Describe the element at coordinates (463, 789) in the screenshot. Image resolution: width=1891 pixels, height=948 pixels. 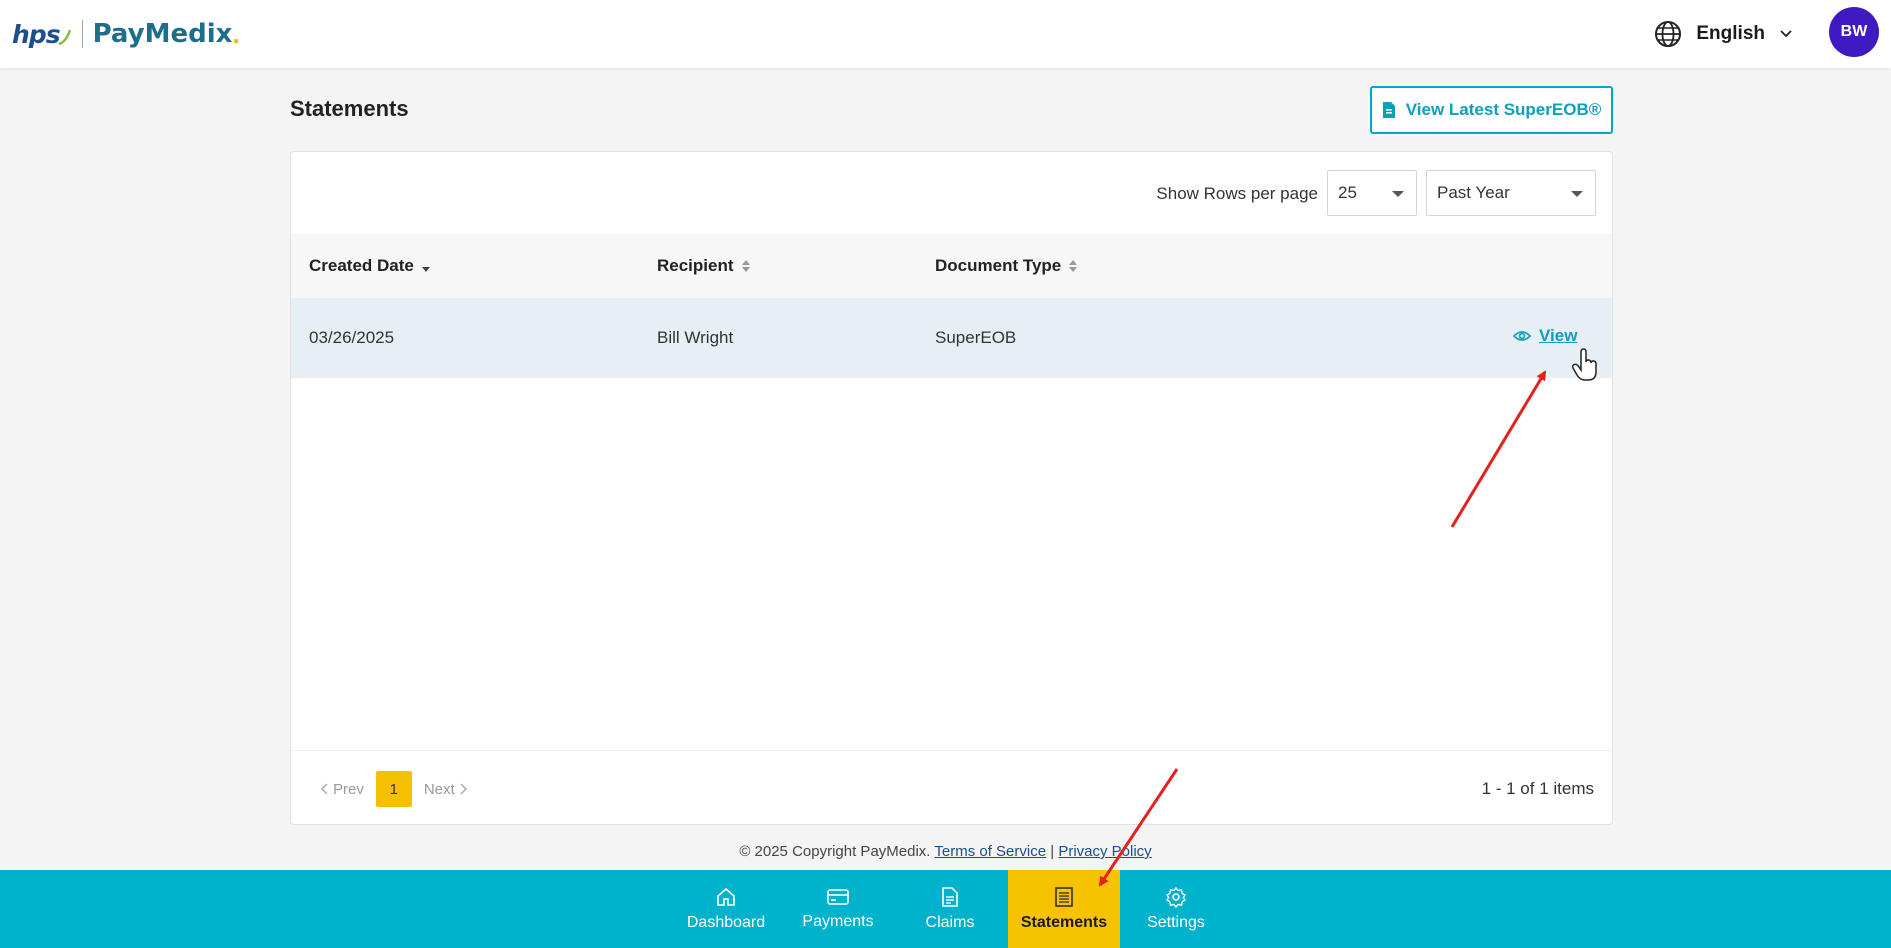
I see `chevron-right-icon` at that location.